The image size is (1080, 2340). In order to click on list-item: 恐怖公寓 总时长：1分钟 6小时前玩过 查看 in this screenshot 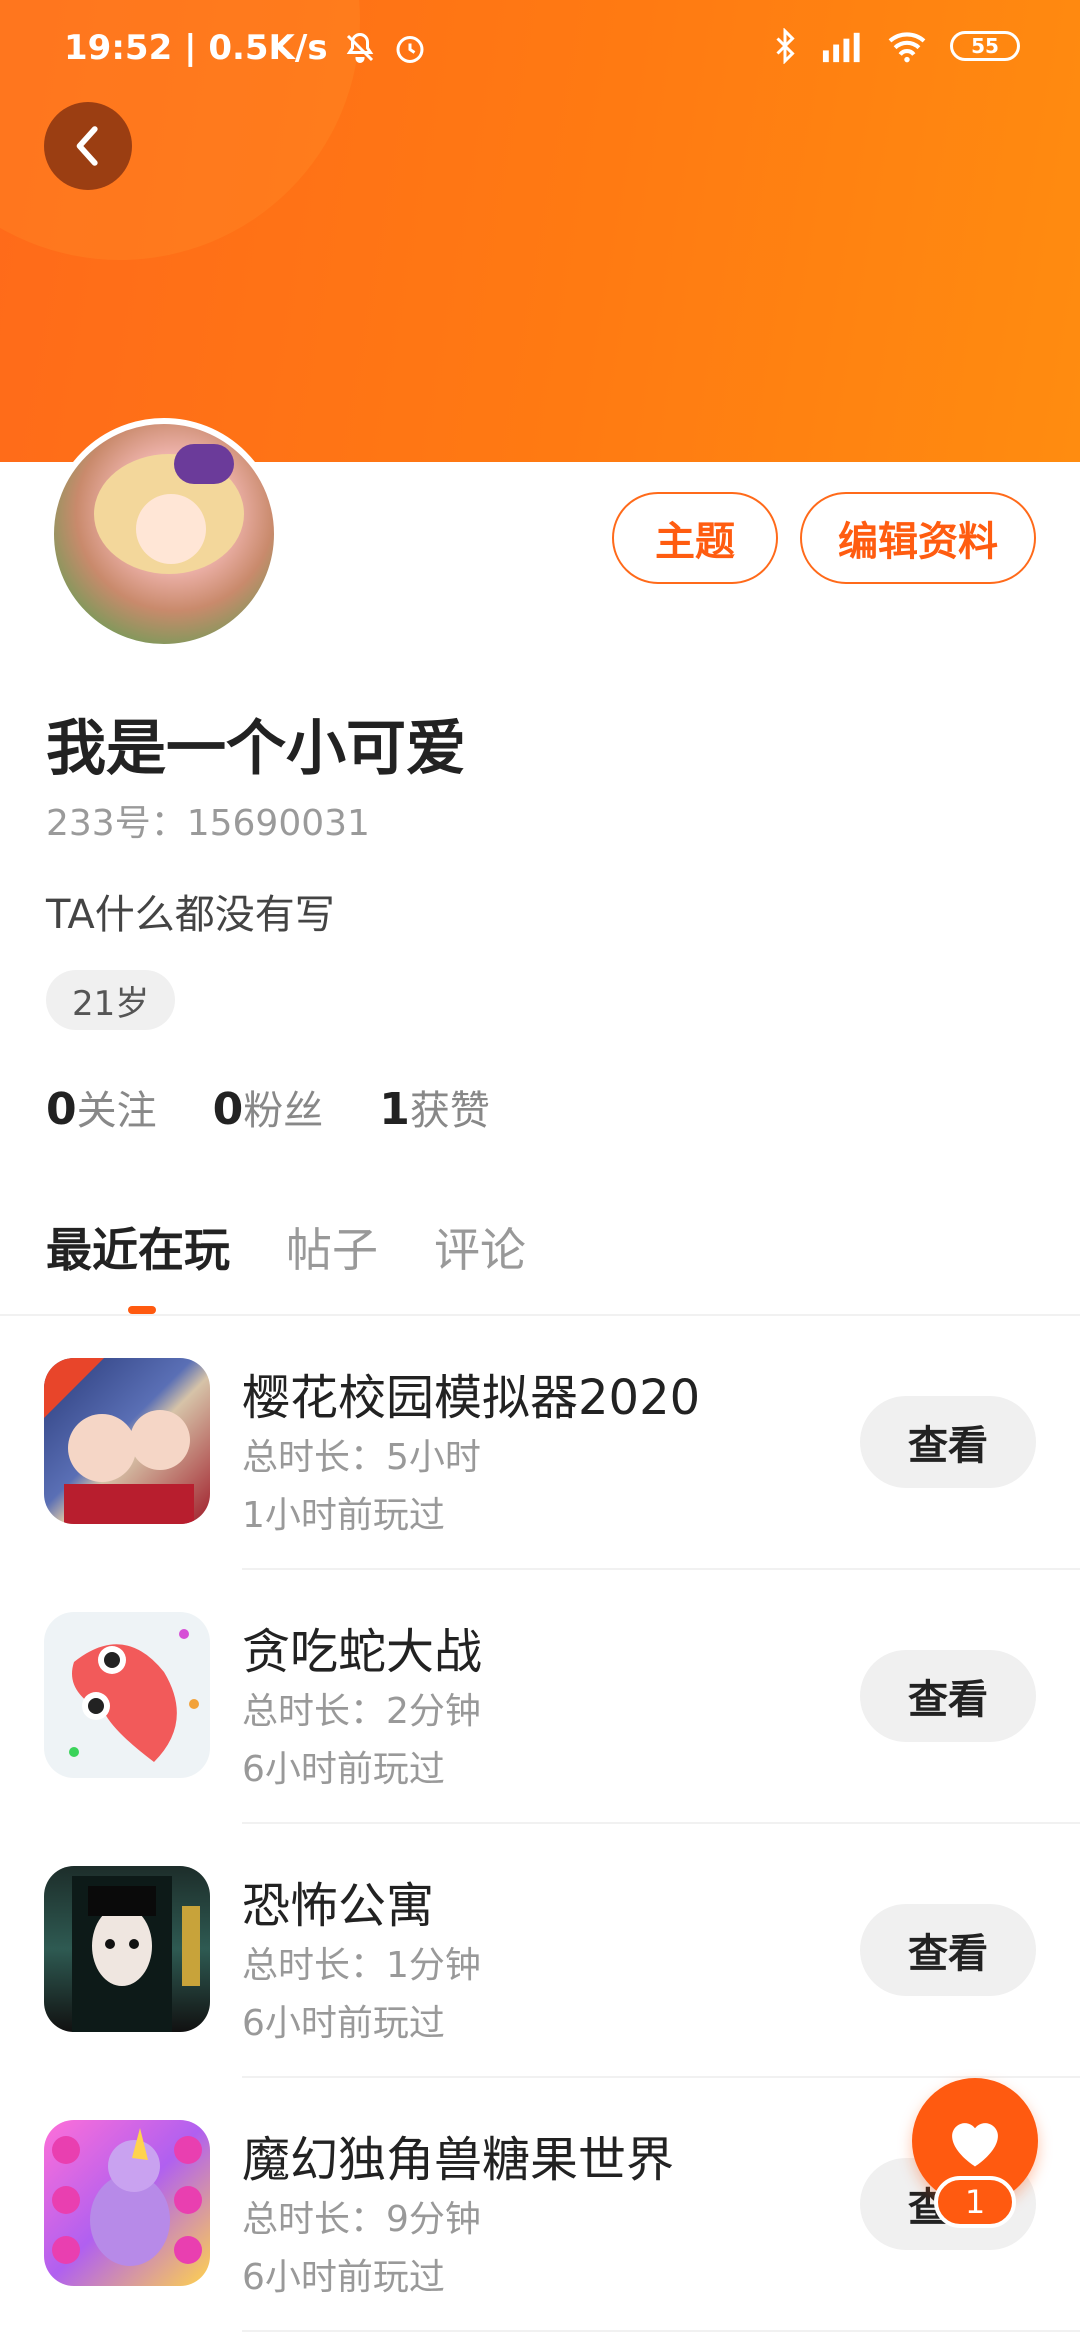, I will do `click(540, 1951)`.